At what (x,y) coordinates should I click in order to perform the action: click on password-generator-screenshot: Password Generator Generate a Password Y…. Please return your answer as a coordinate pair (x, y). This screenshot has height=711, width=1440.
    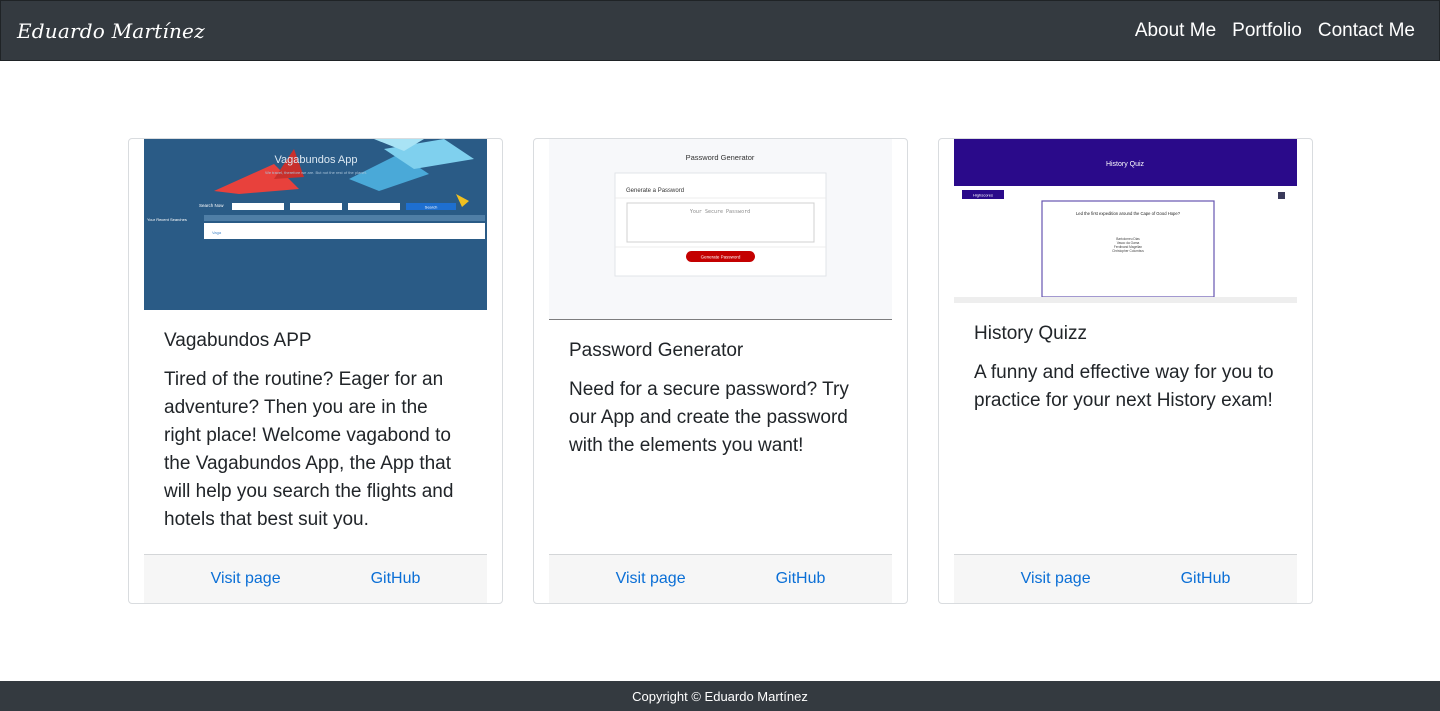
    Looking at the image, I should click on (720, 229).